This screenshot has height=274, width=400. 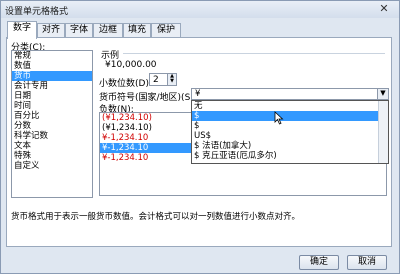 I want to click on dropdown-scrollbar, so click(x=383, y=132).